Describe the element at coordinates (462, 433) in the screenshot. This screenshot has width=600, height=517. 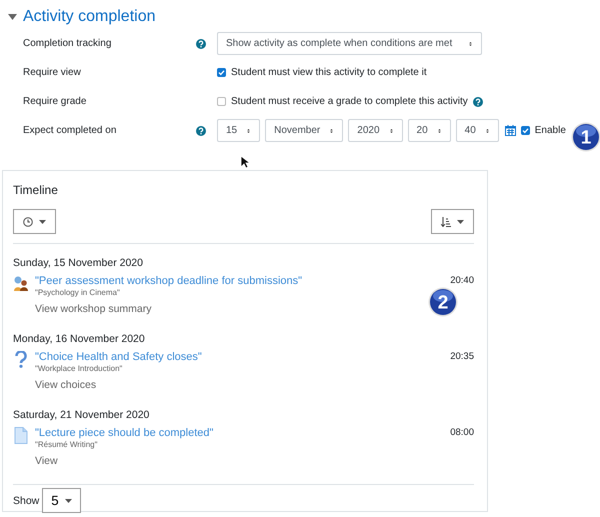
I see `event-time: 08:00` at that location.